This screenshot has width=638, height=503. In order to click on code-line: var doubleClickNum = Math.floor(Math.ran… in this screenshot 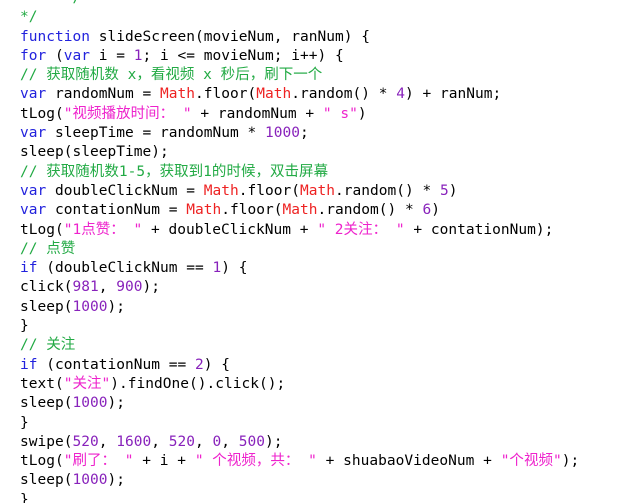, I will do `click(329, 191)`.